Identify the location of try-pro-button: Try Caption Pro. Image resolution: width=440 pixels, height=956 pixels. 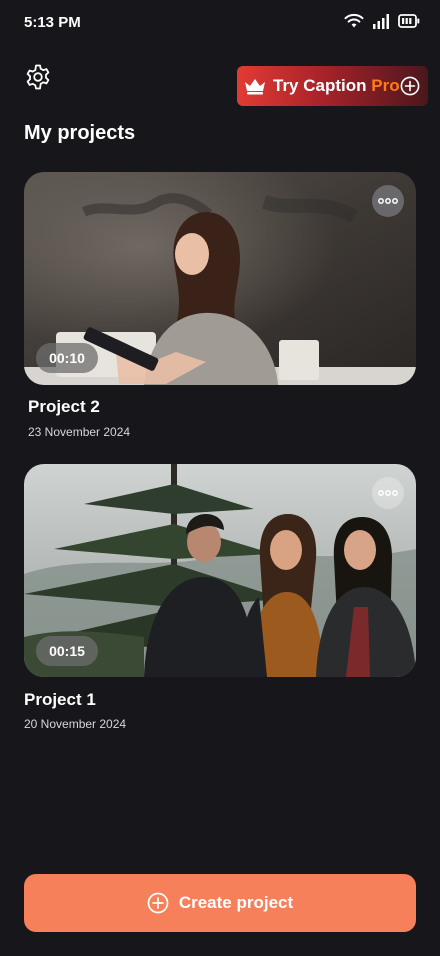
(332, 86).